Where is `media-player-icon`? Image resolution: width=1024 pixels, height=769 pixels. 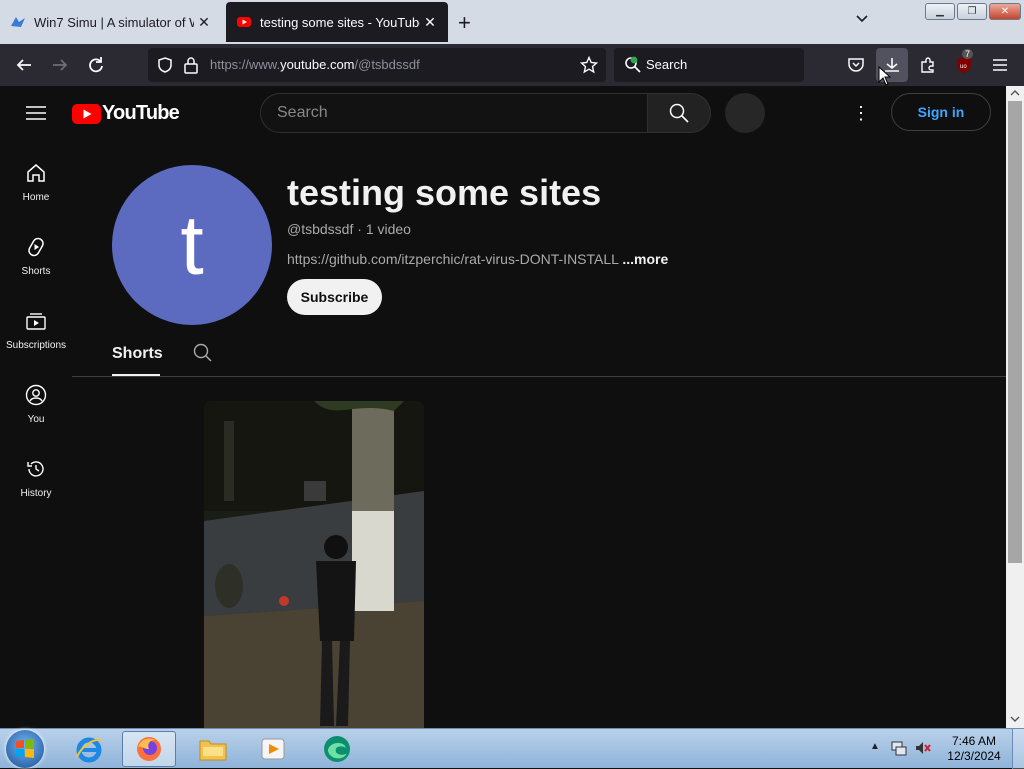
media-player-icon is located at coordinates (273, 749).